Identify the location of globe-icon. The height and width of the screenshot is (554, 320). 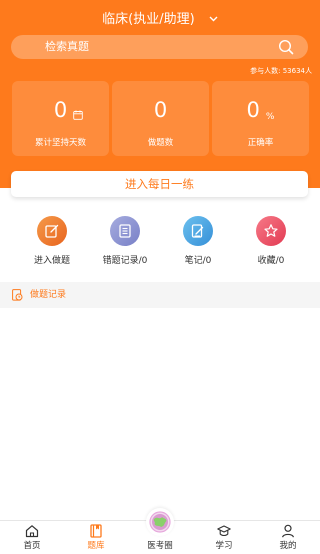
(160, 522).